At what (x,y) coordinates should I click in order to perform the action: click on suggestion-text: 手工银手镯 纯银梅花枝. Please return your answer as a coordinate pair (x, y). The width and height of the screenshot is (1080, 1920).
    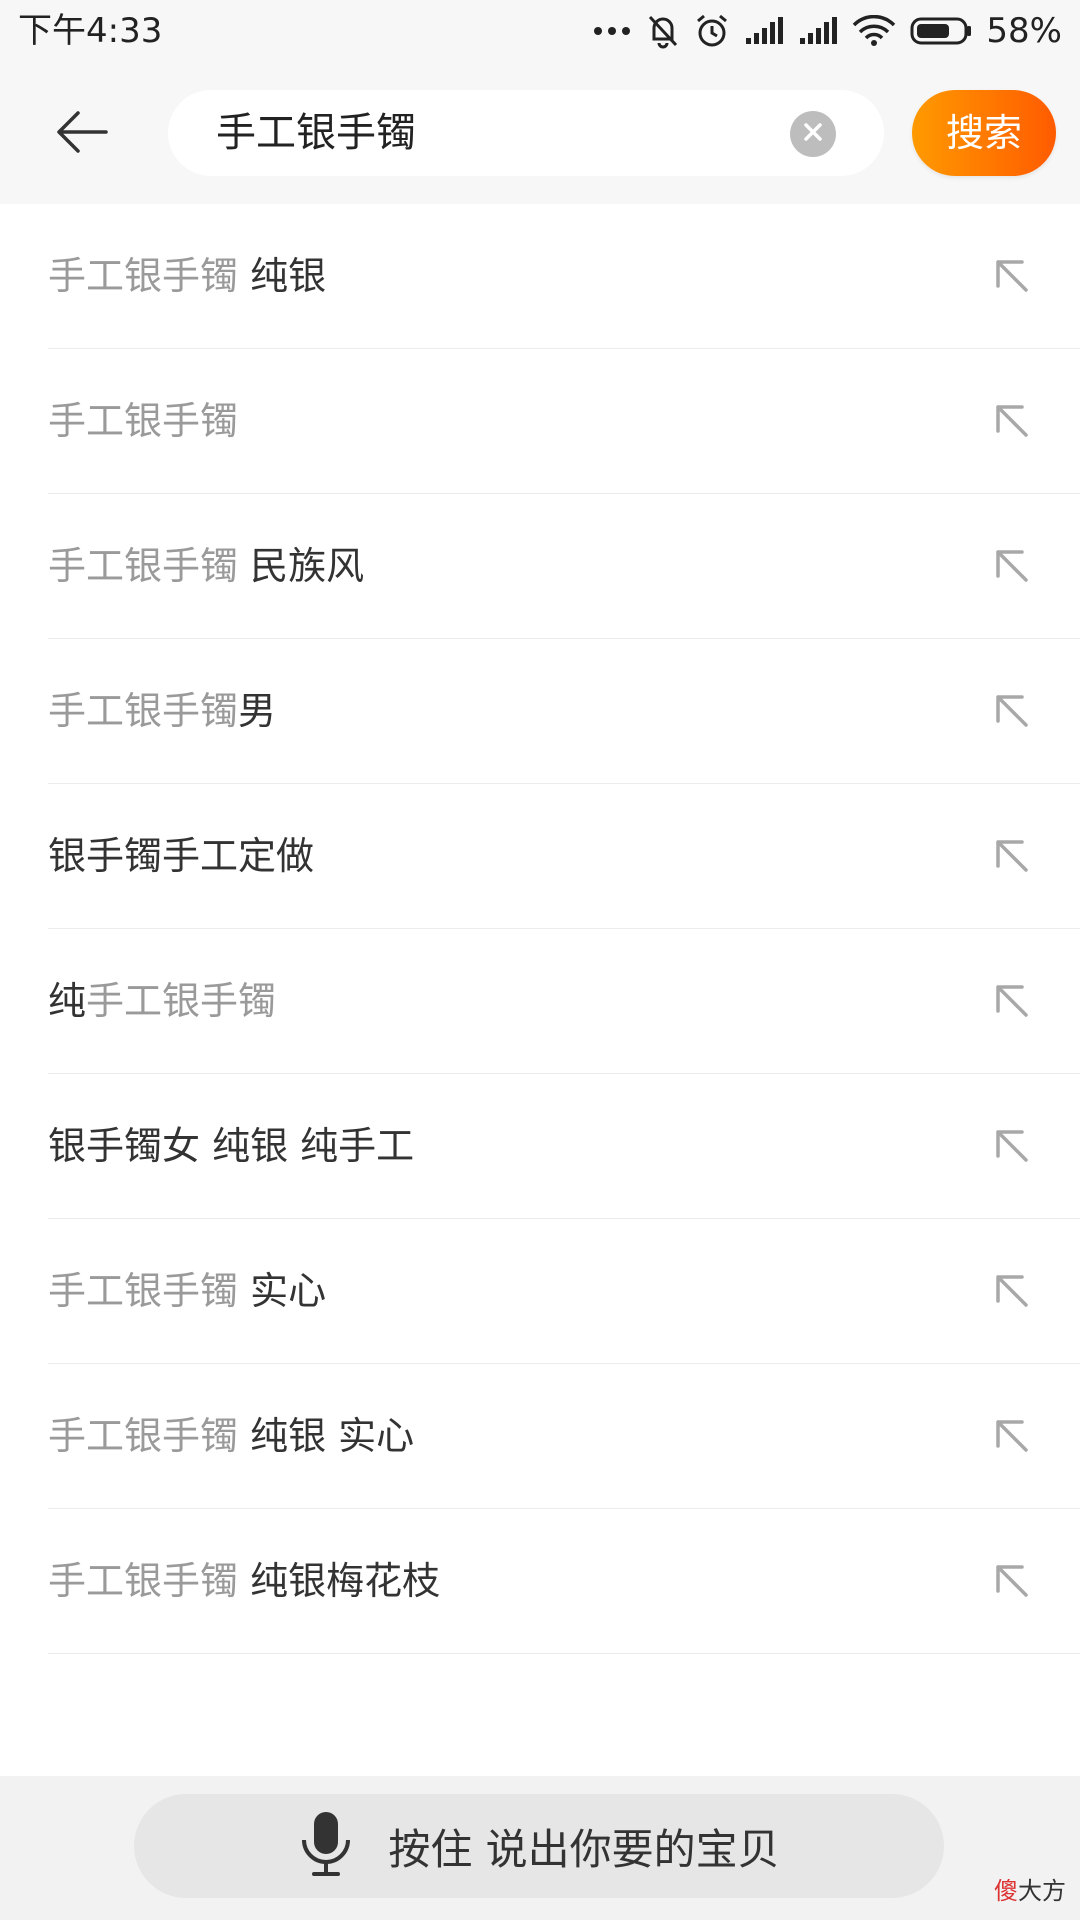
    Looking at the image, I should click on (244, 1581).